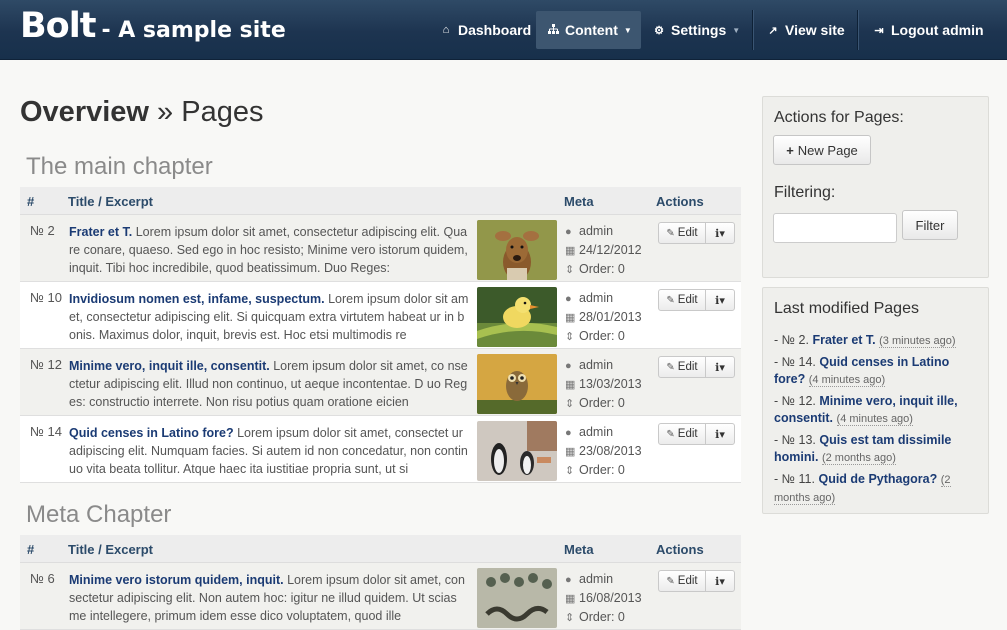 The height and width of the screenshot is (630, 1007). I want to click on row-meta: ● admin ▦ 23/08/2013 ⇕ Order: 0, so click(603, 451).